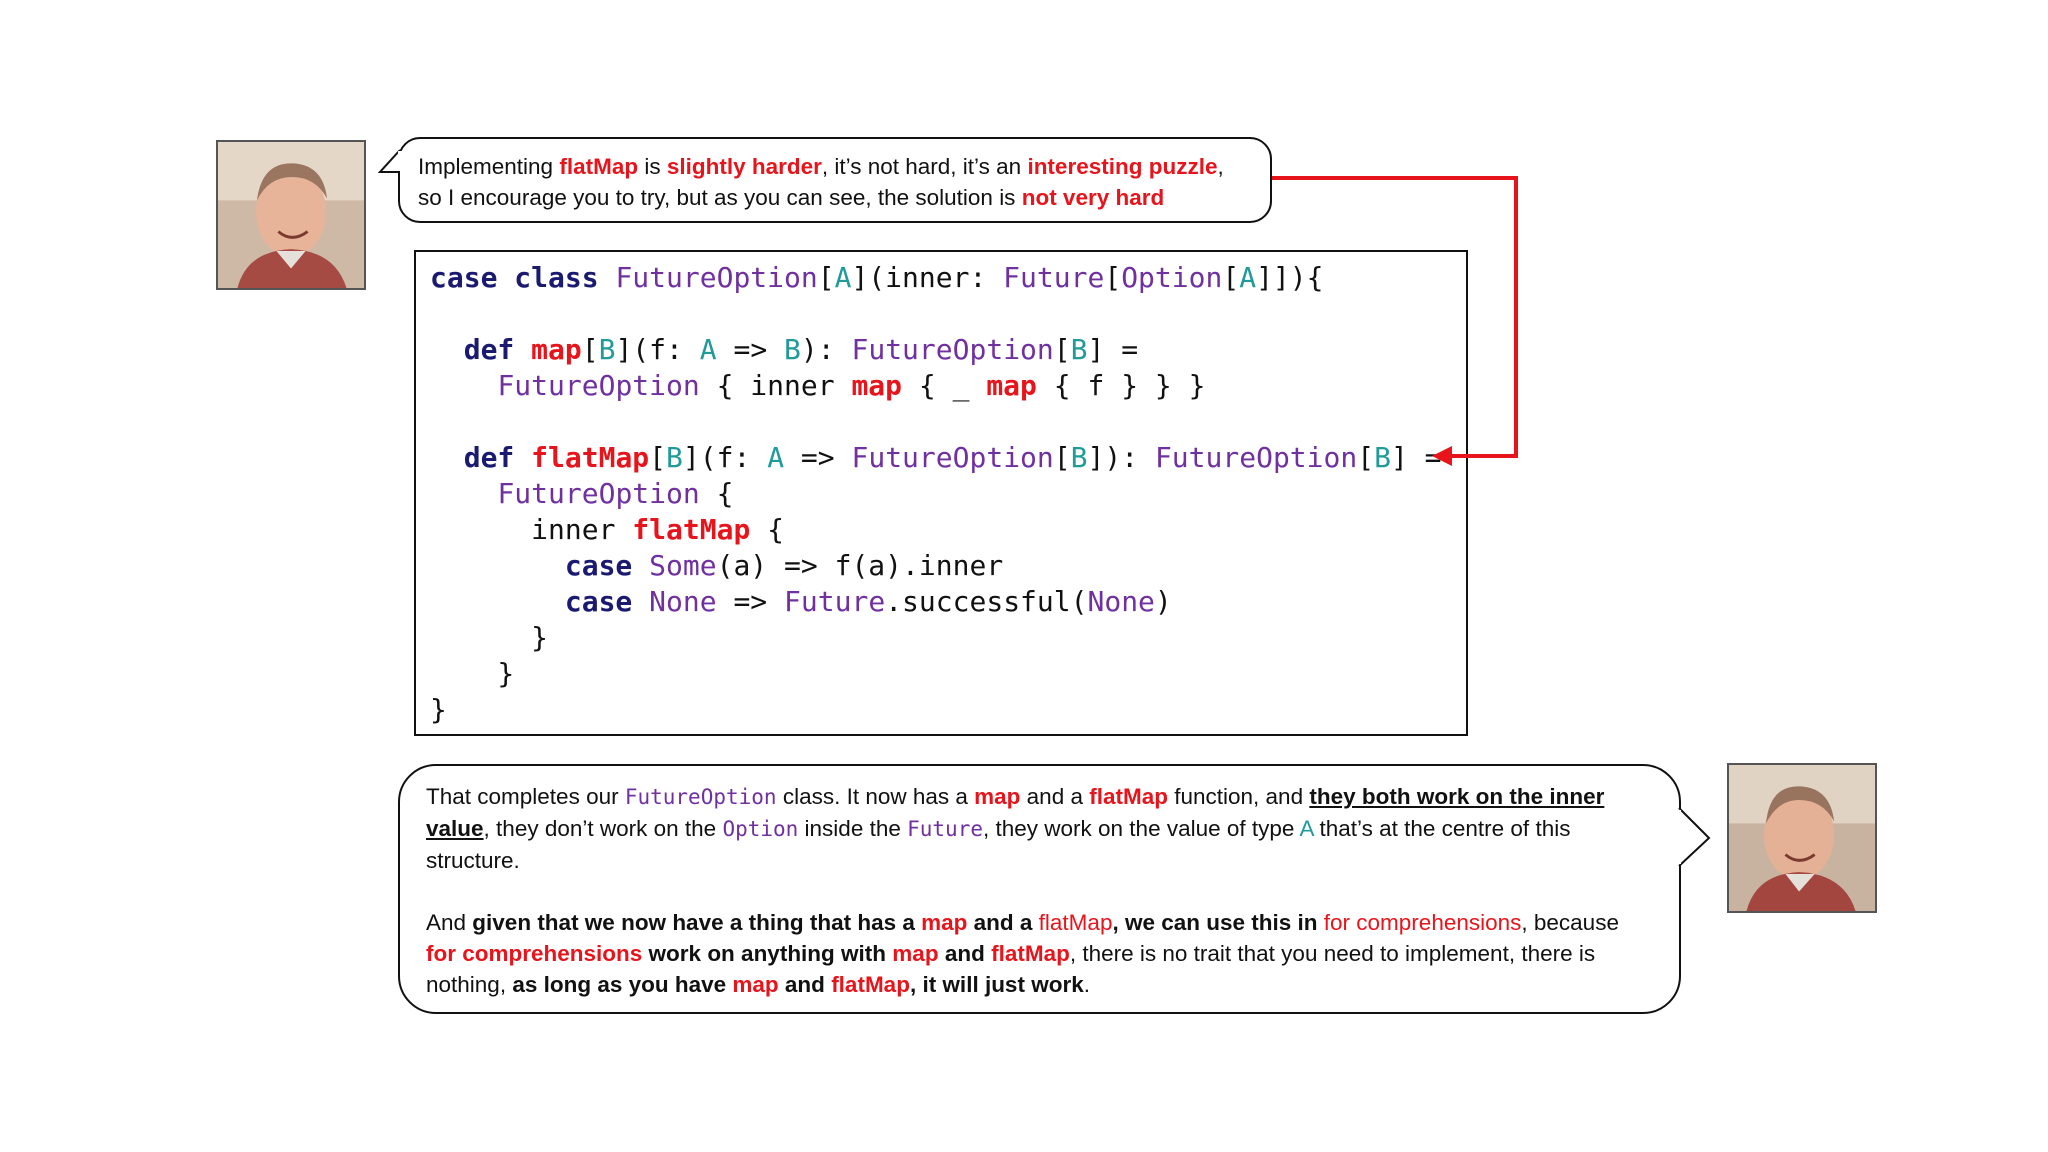  What do you see at coordinates (1220, 166) in the screenshot?
I see `text-run: ,` at bounding box center [1220, 166].